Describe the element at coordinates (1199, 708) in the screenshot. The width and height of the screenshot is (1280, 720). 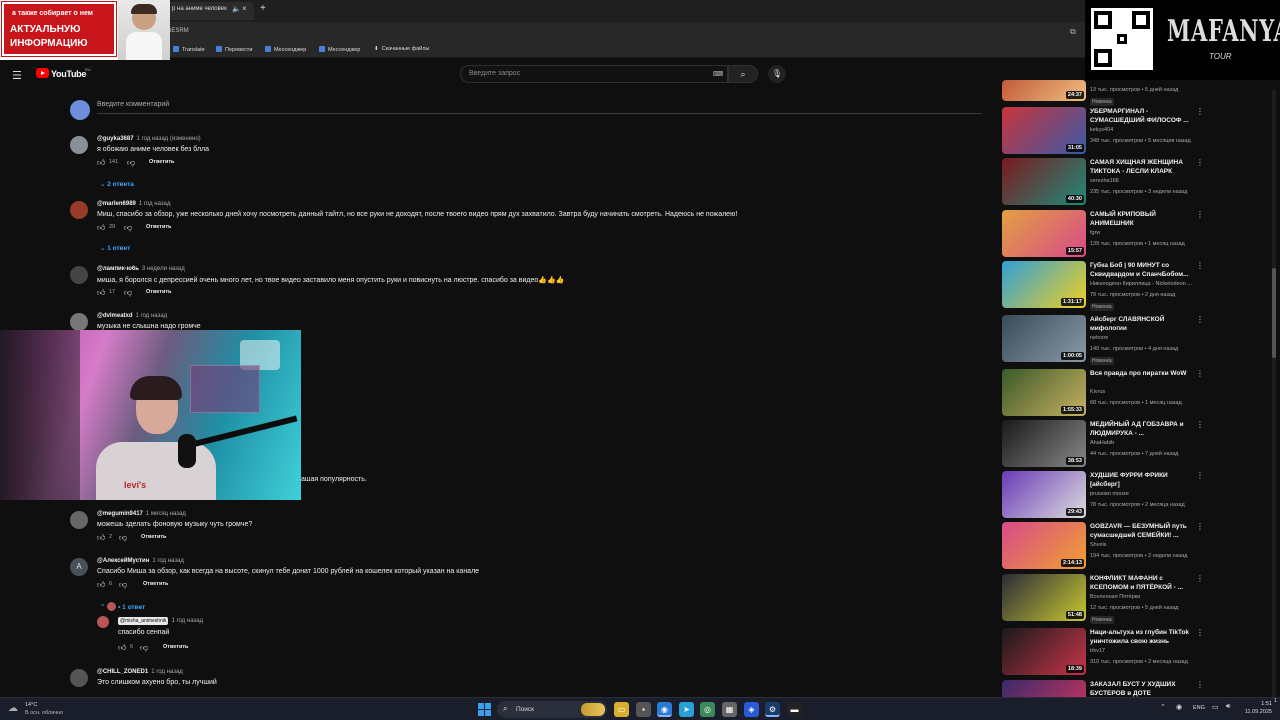
I see `language-indicator: ENG` at that location.